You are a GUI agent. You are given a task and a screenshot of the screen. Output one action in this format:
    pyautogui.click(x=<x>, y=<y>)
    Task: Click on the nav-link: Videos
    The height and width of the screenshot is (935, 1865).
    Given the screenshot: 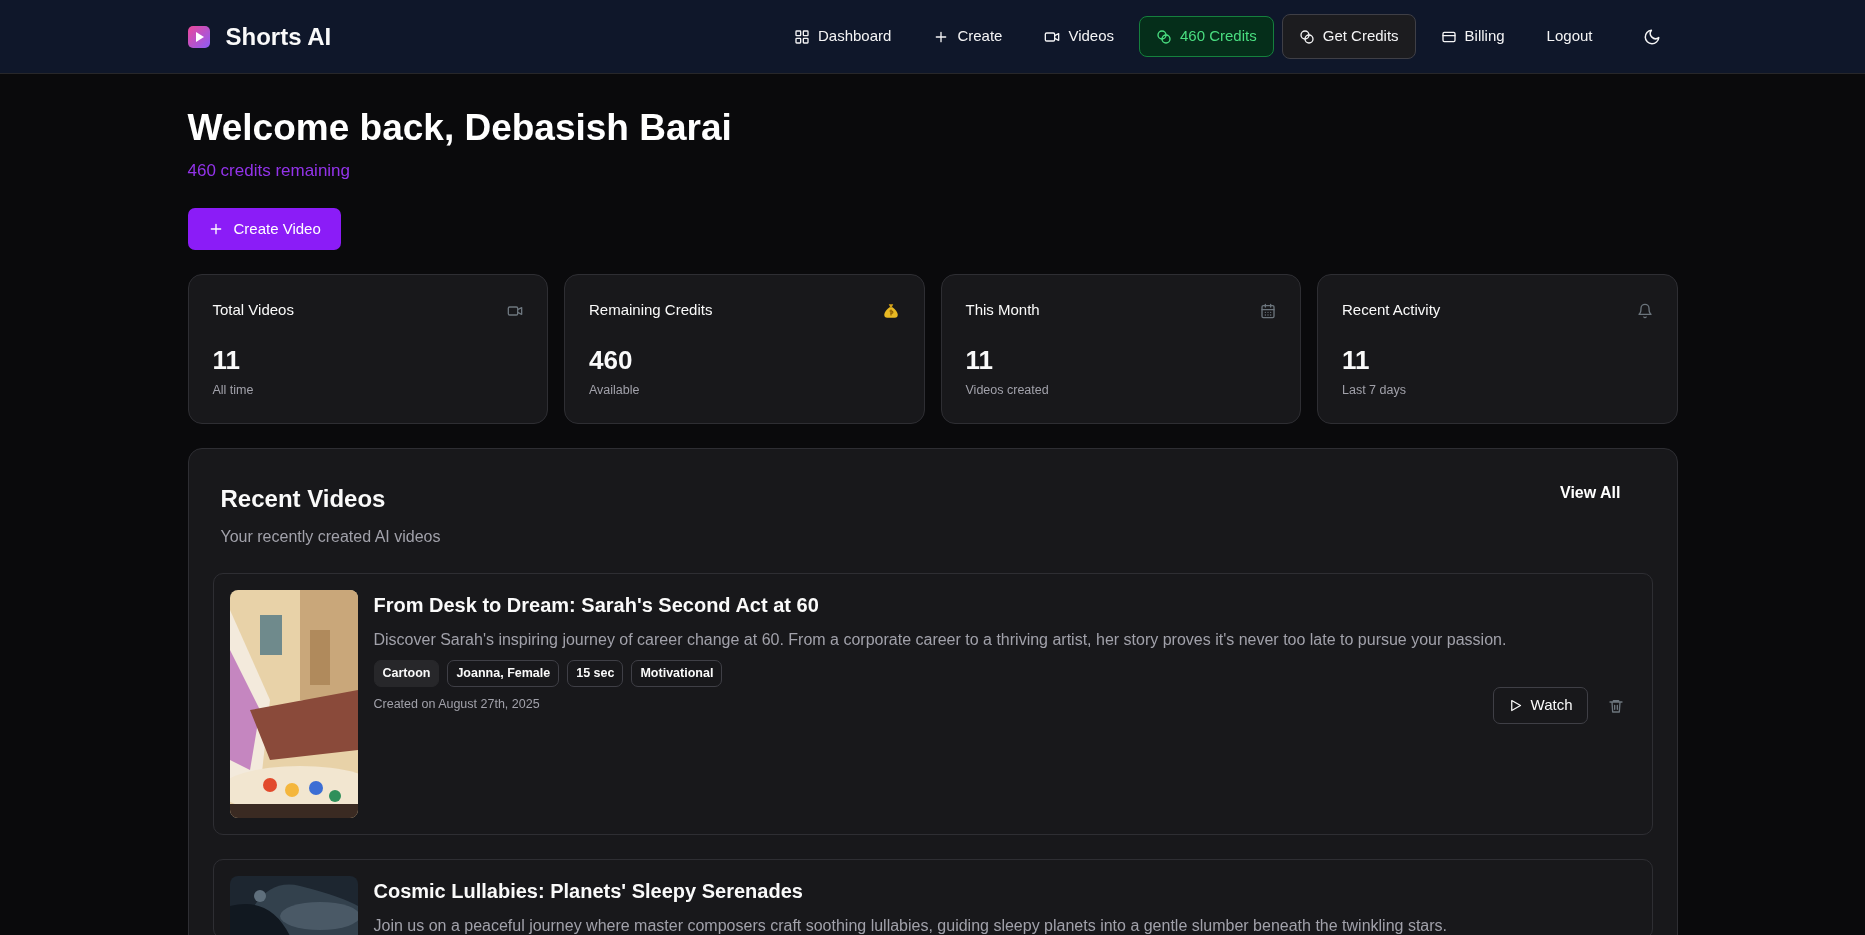 What is the action you would take?
    pyautogui.click(x=1079, y=36)
    